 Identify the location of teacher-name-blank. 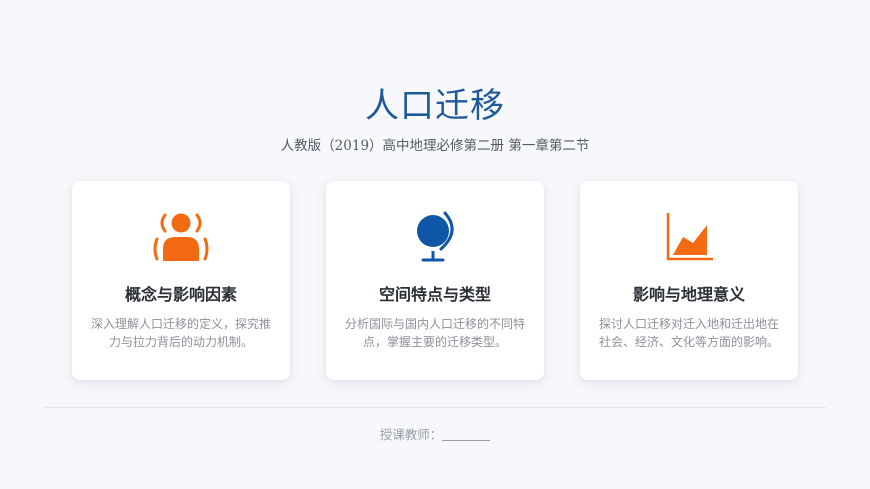
(466, 435).